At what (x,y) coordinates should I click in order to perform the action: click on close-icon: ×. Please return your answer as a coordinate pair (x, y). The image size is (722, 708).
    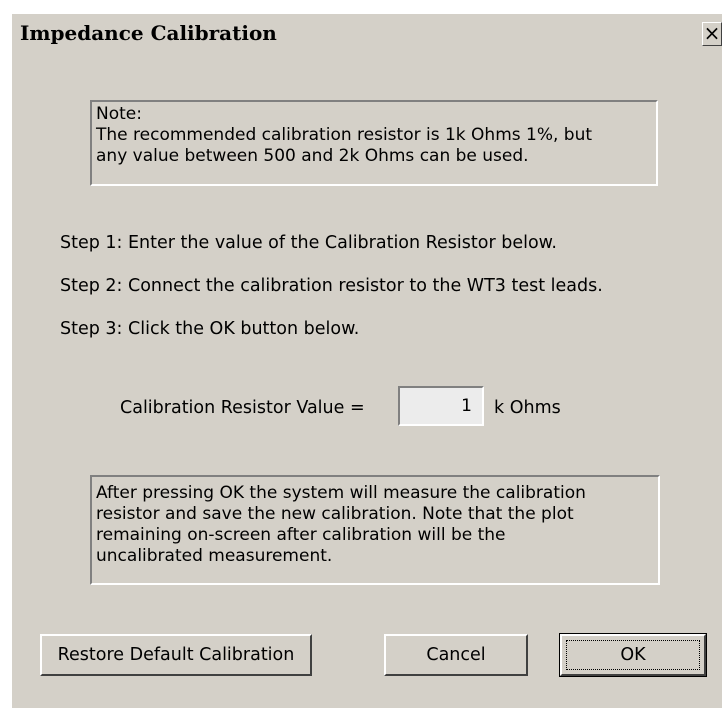
    Looking at the image, I should click on (712, 33).